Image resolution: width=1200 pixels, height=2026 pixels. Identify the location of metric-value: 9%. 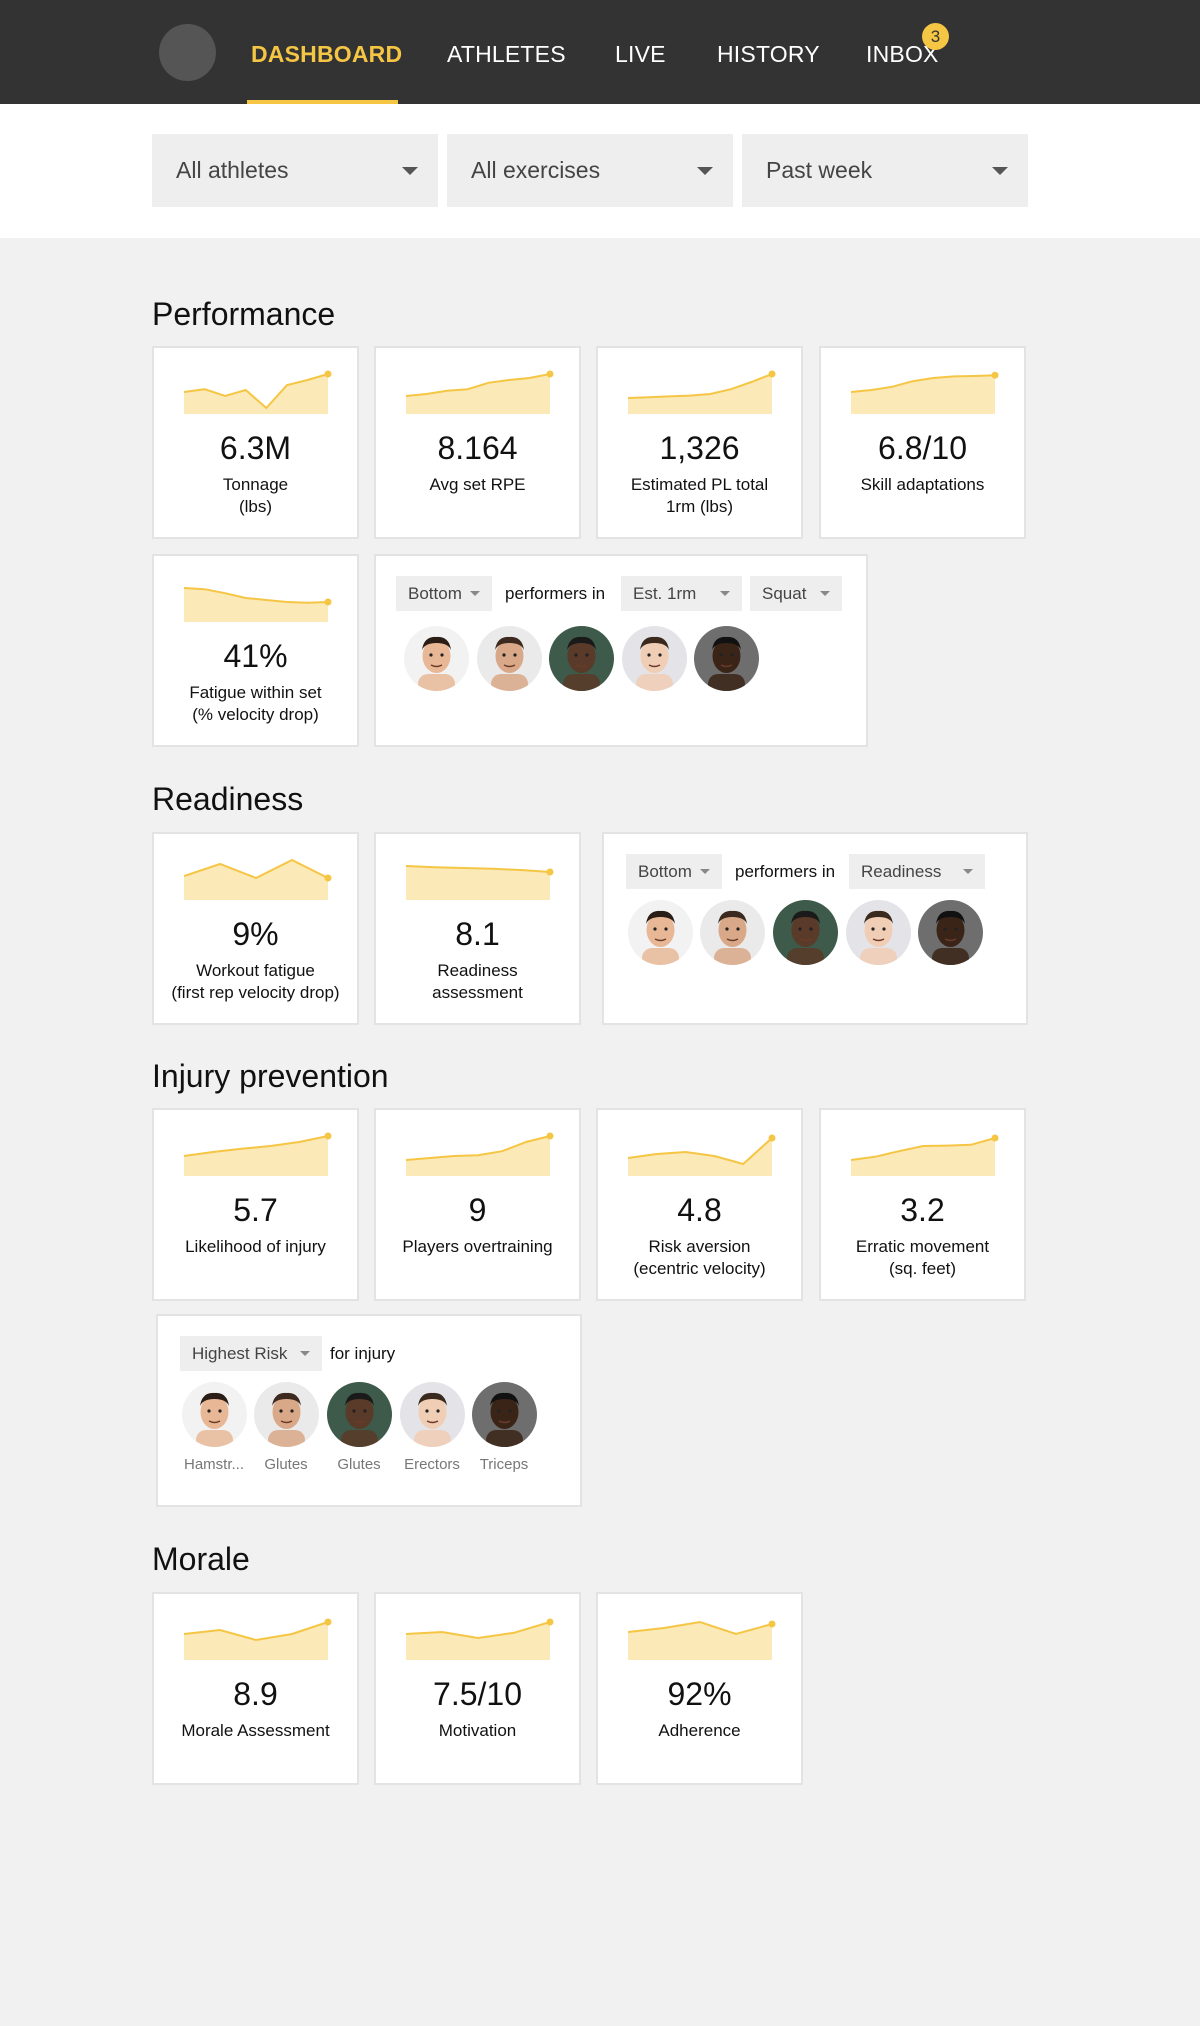
(255, 934).